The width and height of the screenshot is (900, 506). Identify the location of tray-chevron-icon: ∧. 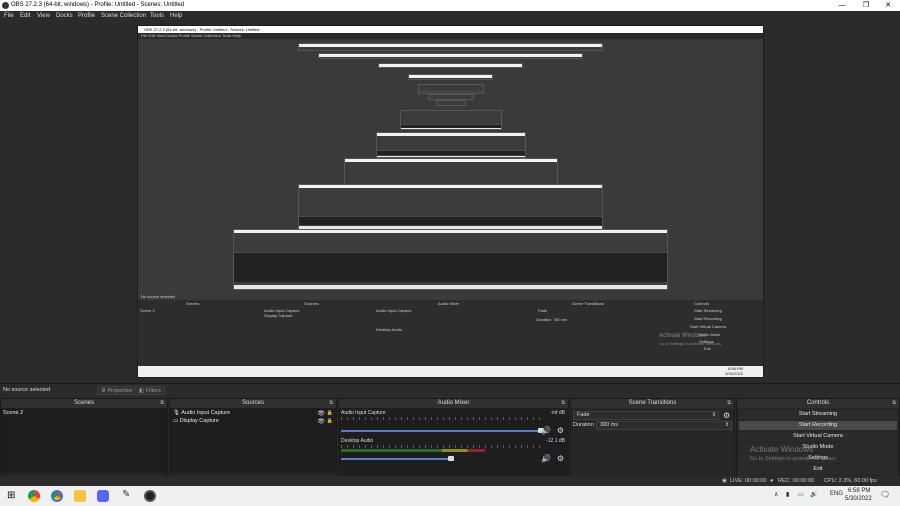
(776, 494).